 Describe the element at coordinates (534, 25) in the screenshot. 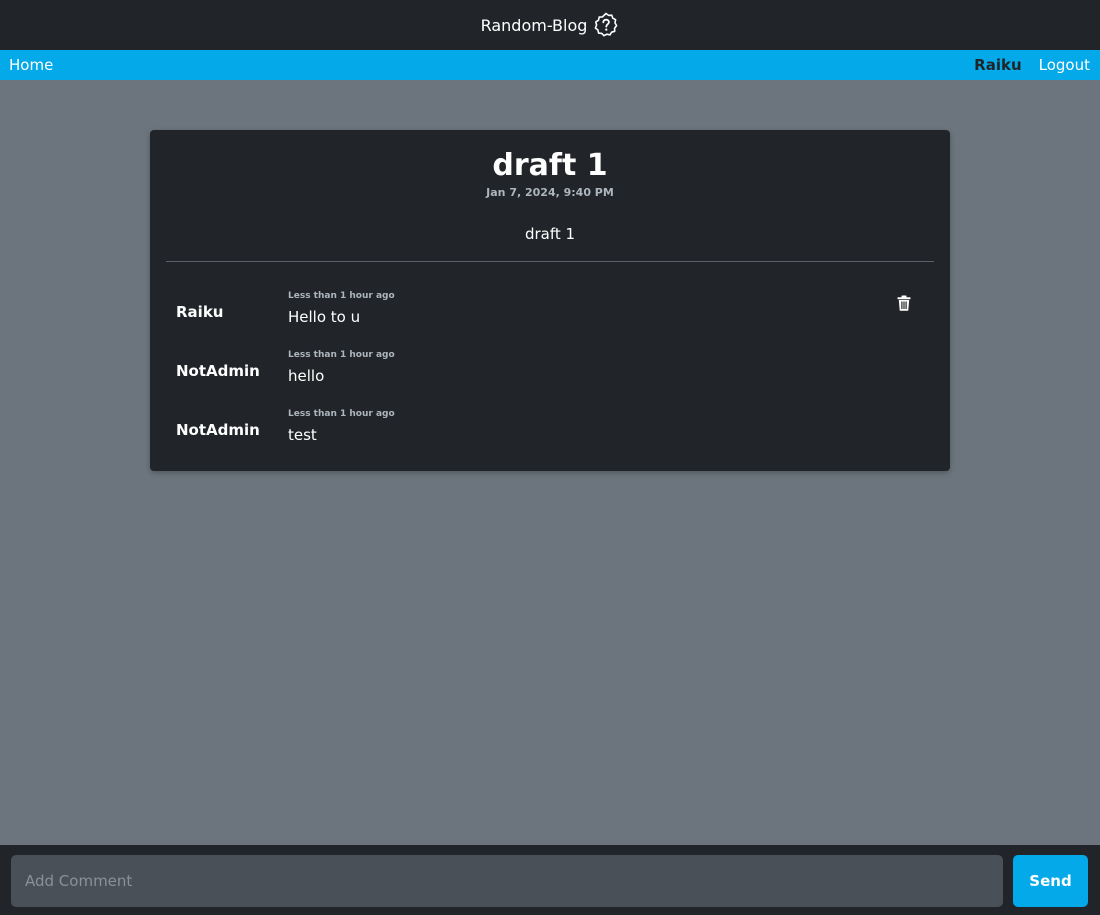

I see `brand-title: Random-Blog` at that location.